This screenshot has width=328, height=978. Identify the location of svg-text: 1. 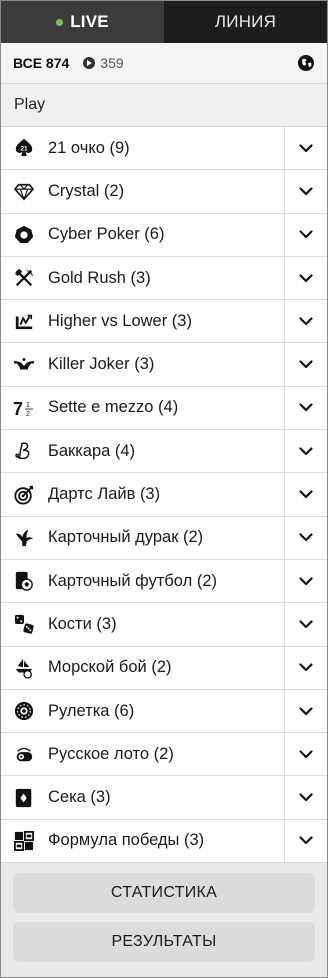
(28, 405).